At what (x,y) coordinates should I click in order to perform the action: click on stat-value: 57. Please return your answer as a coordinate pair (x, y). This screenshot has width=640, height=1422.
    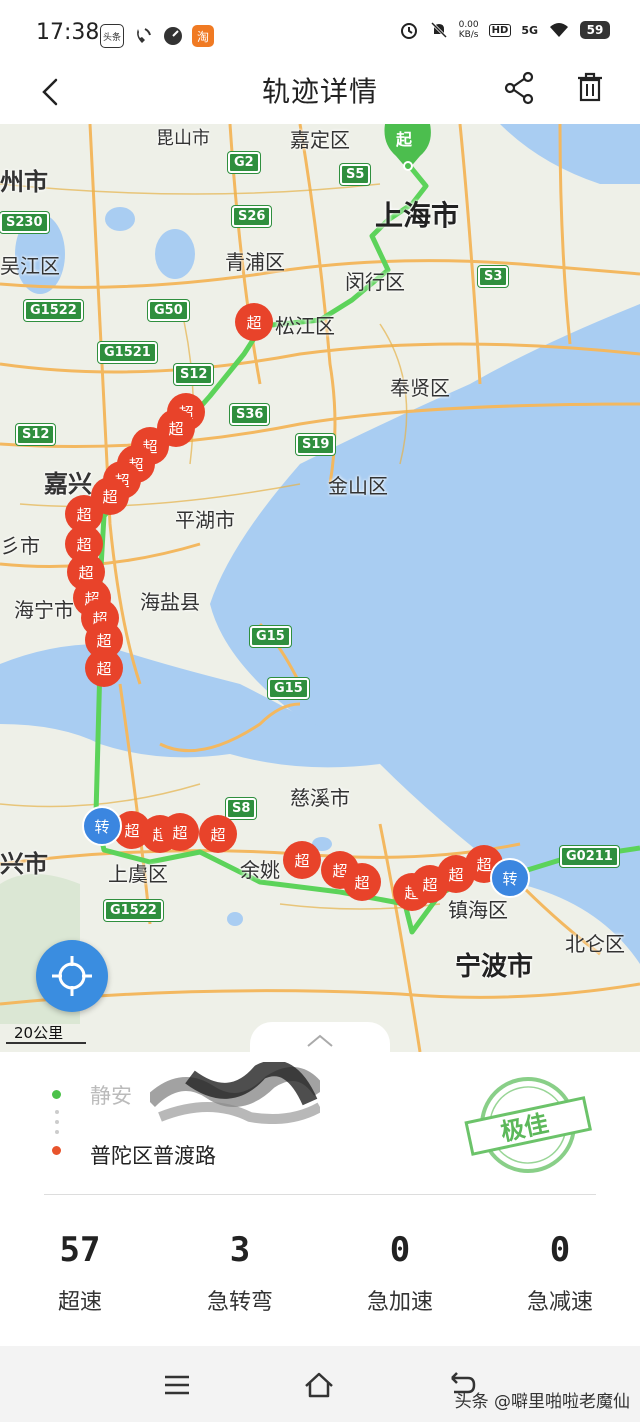
    Looking at the image, I should click on (80, 1250).